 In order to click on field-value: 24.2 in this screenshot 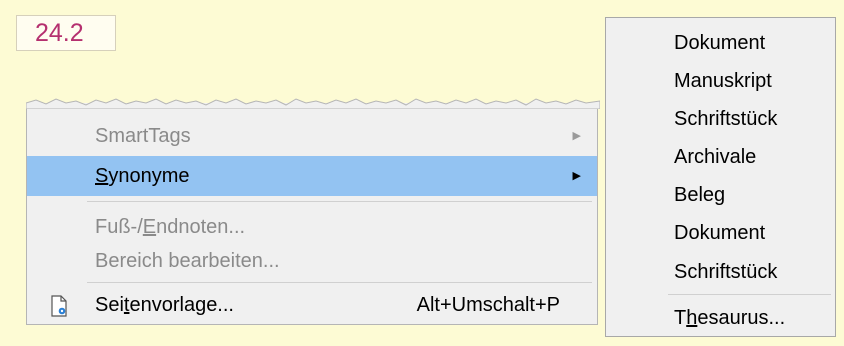, I will do `click(59, 33)`.